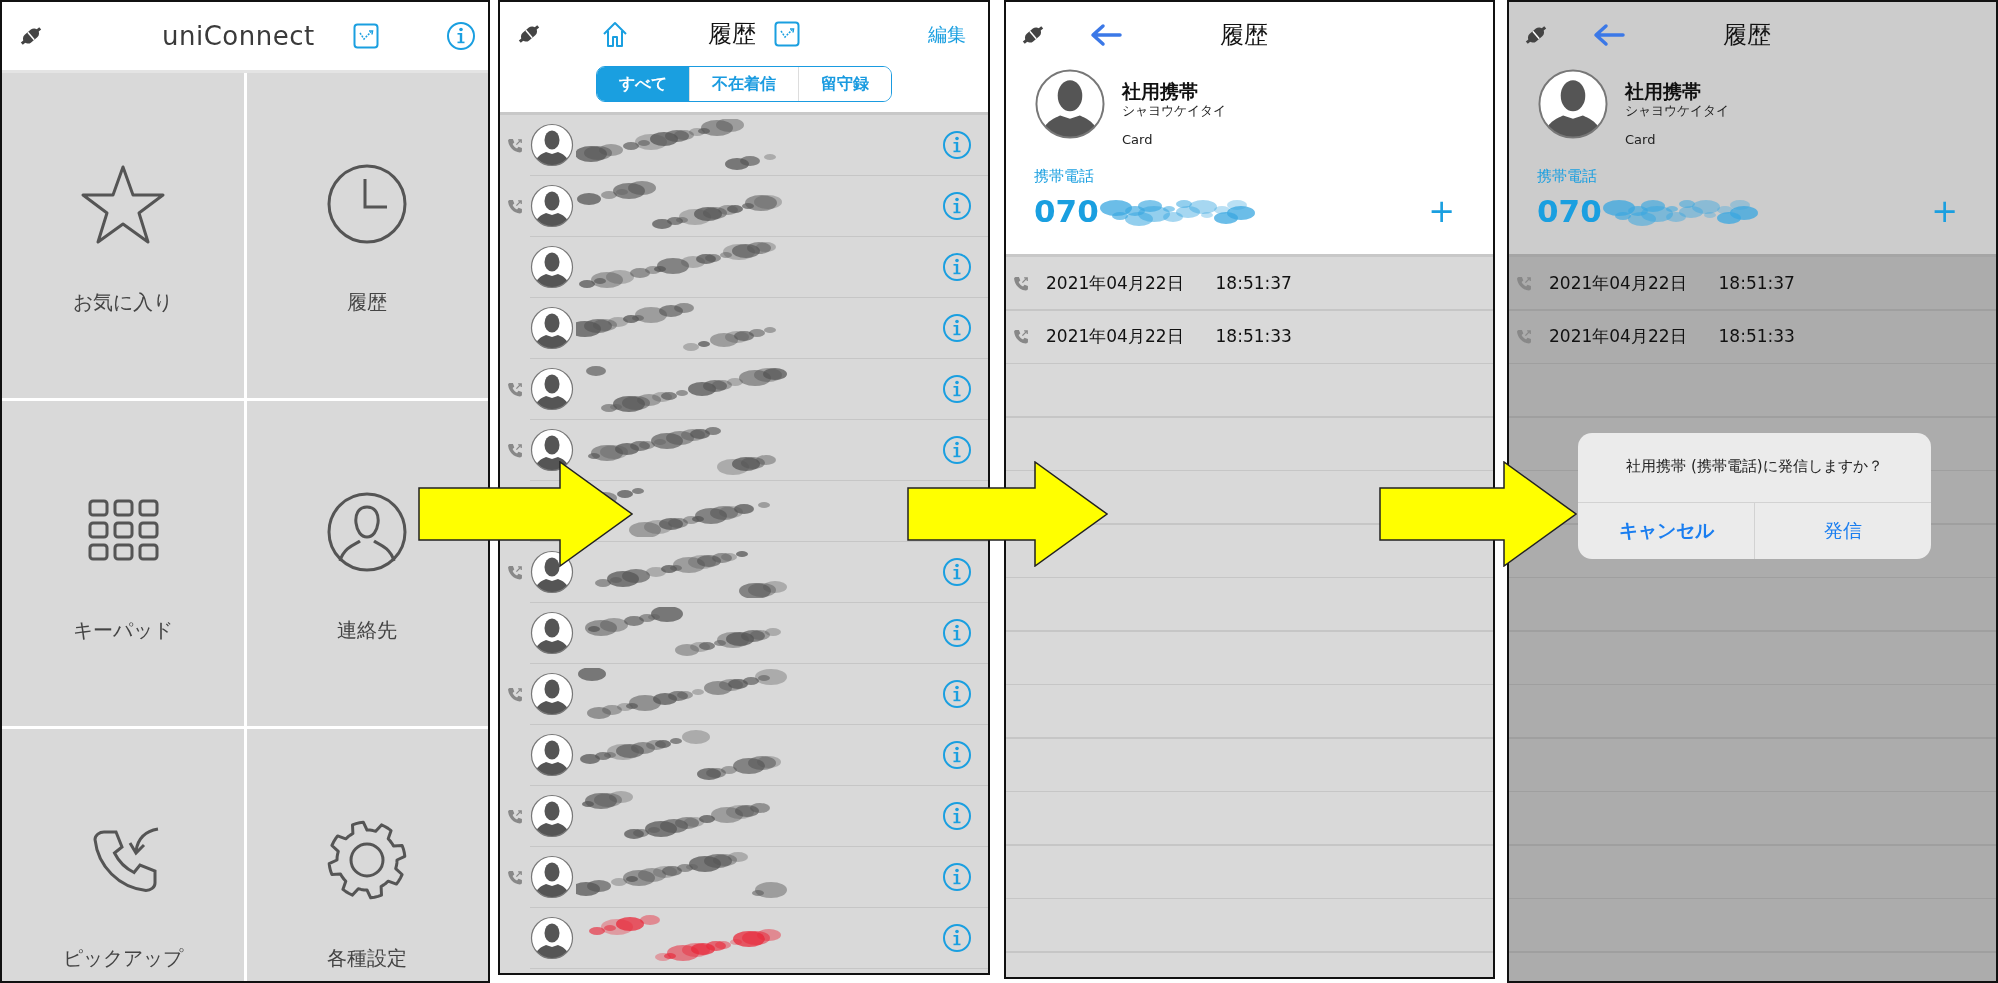 This screenshot has width=1998, height=983. I want to click on menu-tile: キーパッド, so click(123, 563).